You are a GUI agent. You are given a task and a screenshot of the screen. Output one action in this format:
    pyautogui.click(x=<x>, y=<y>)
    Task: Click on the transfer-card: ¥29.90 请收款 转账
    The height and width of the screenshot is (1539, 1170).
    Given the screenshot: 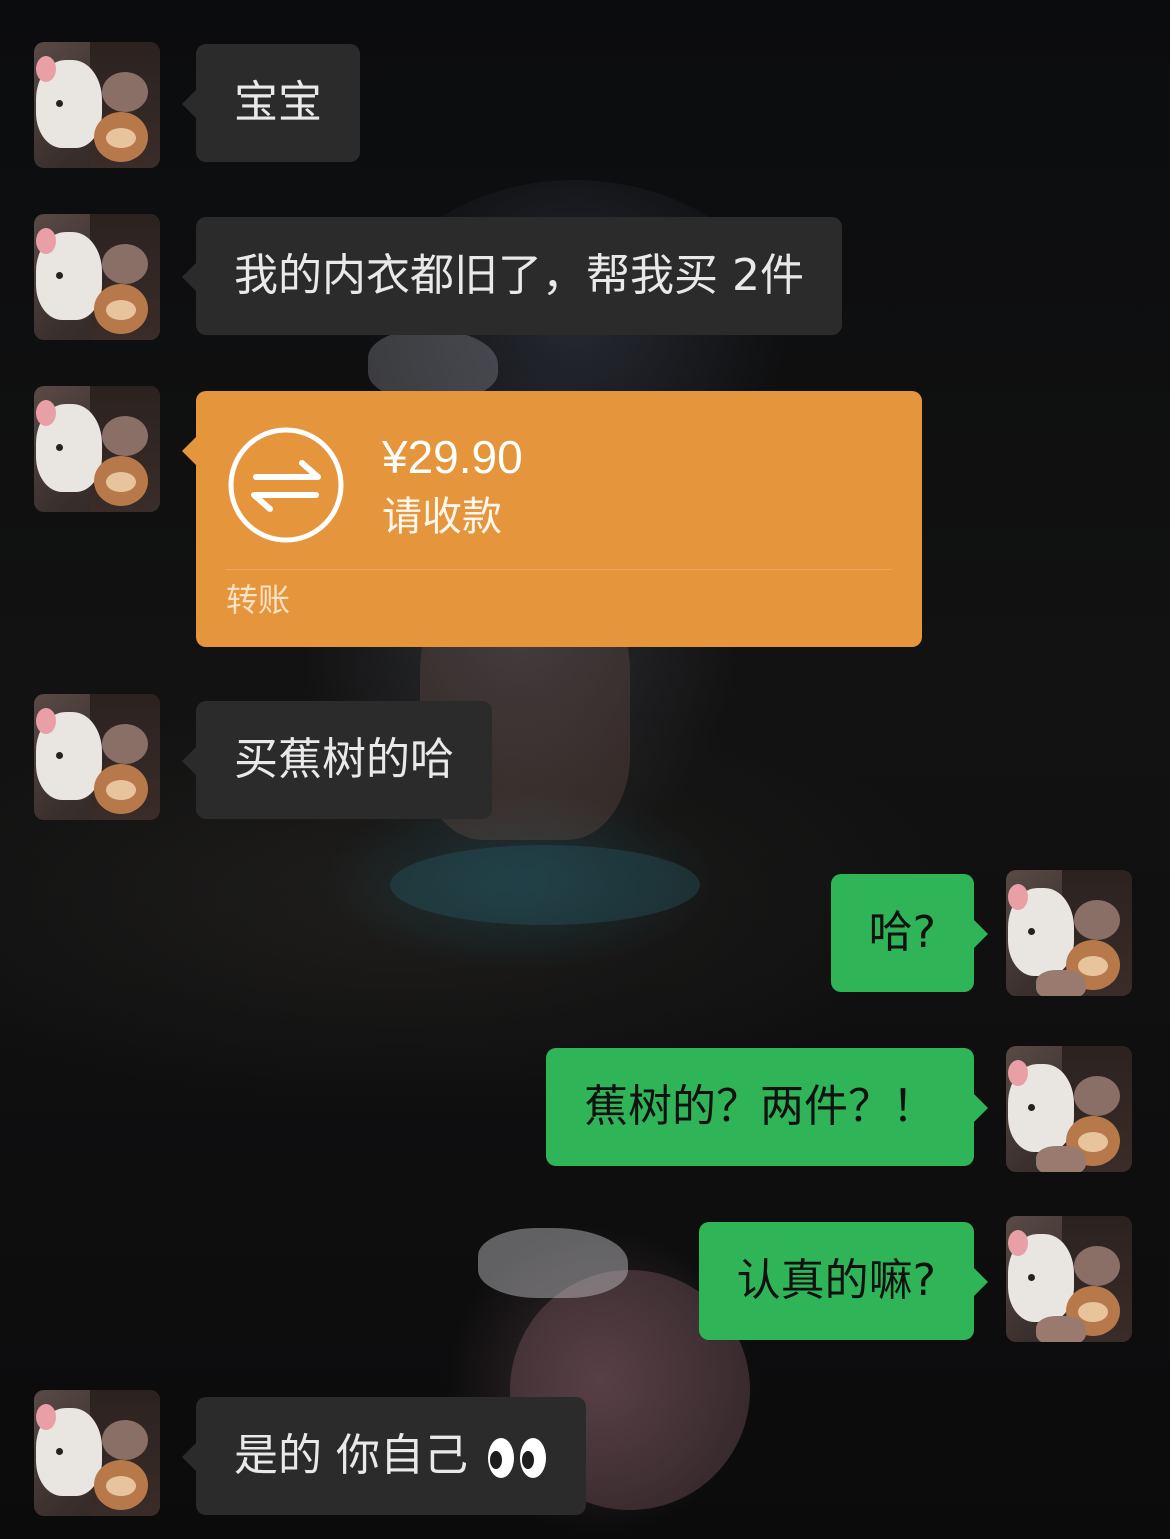 What is the action you would take?
    pyautogui.click(x=552, y=519)
    